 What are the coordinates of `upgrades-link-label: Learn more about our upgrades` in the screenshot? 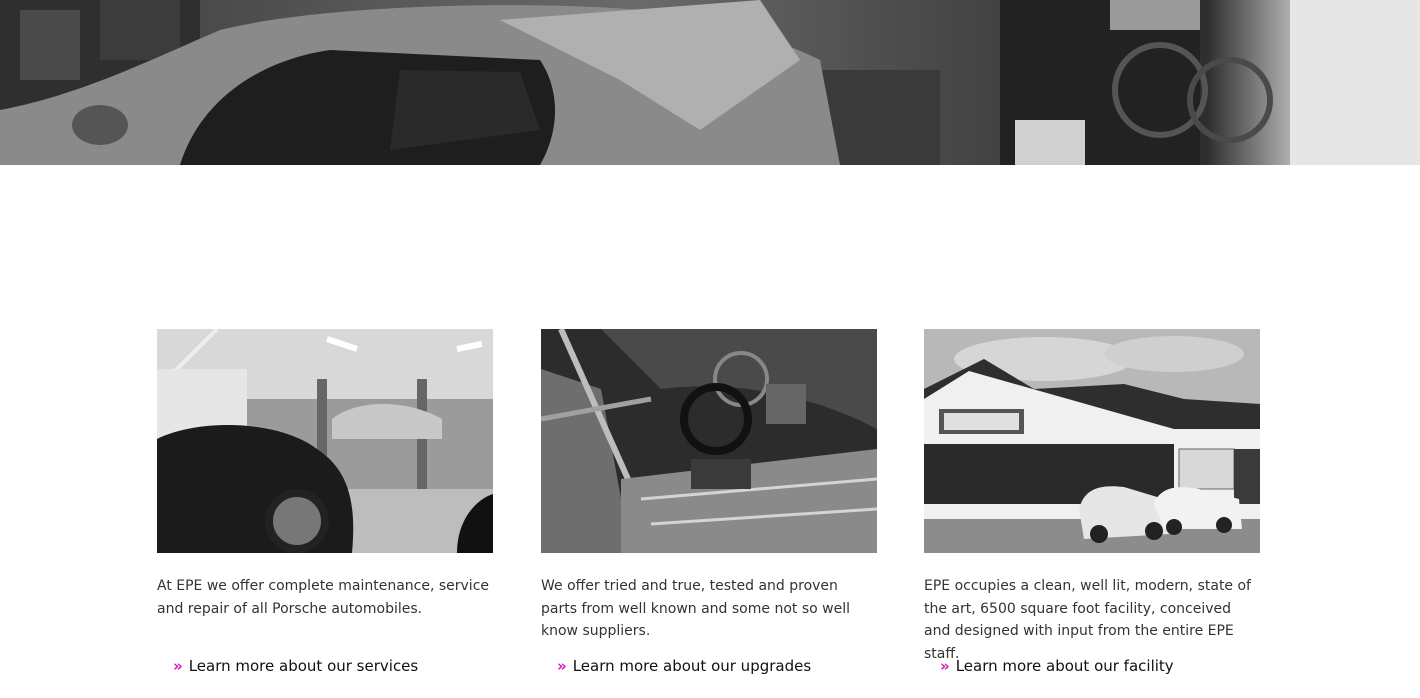 It's located at (692, 666).